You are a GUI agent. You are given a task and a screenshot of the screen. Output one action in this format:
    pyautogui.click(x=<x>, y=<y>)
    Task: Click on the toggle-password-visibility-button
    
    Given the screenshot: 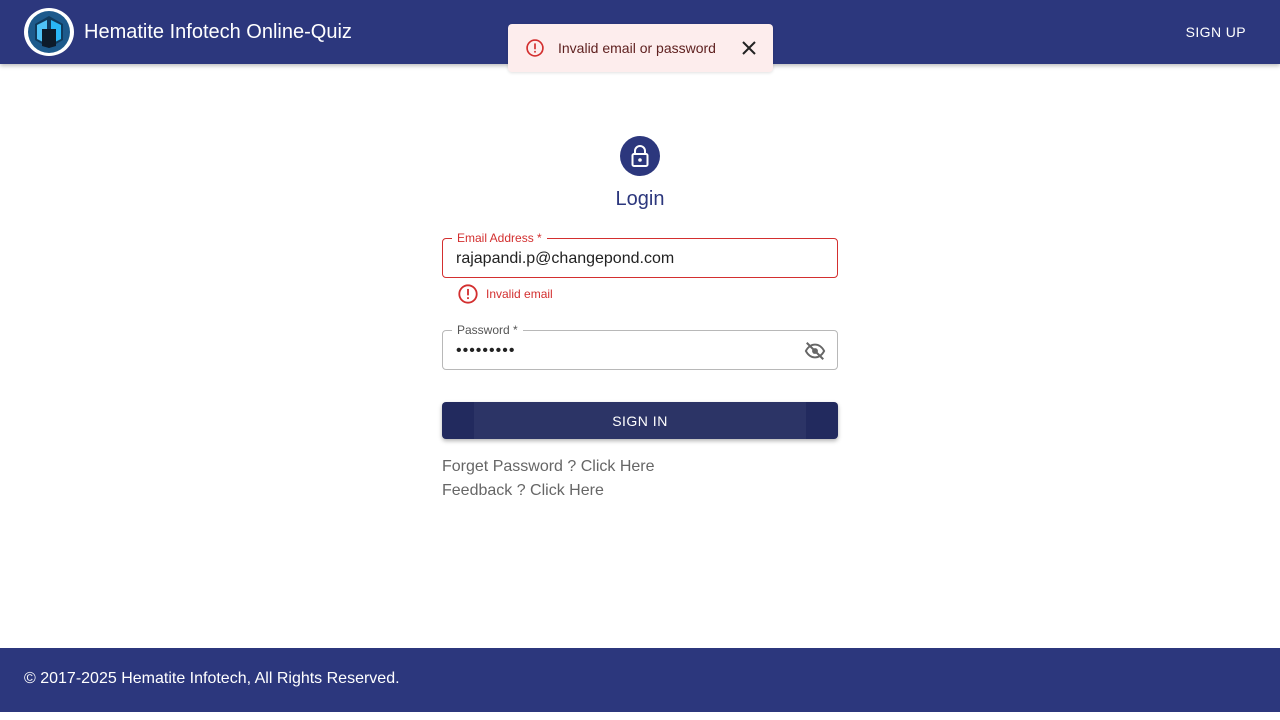 What is the action you would take?
    pyautogui.click(x=815, y=351)
    